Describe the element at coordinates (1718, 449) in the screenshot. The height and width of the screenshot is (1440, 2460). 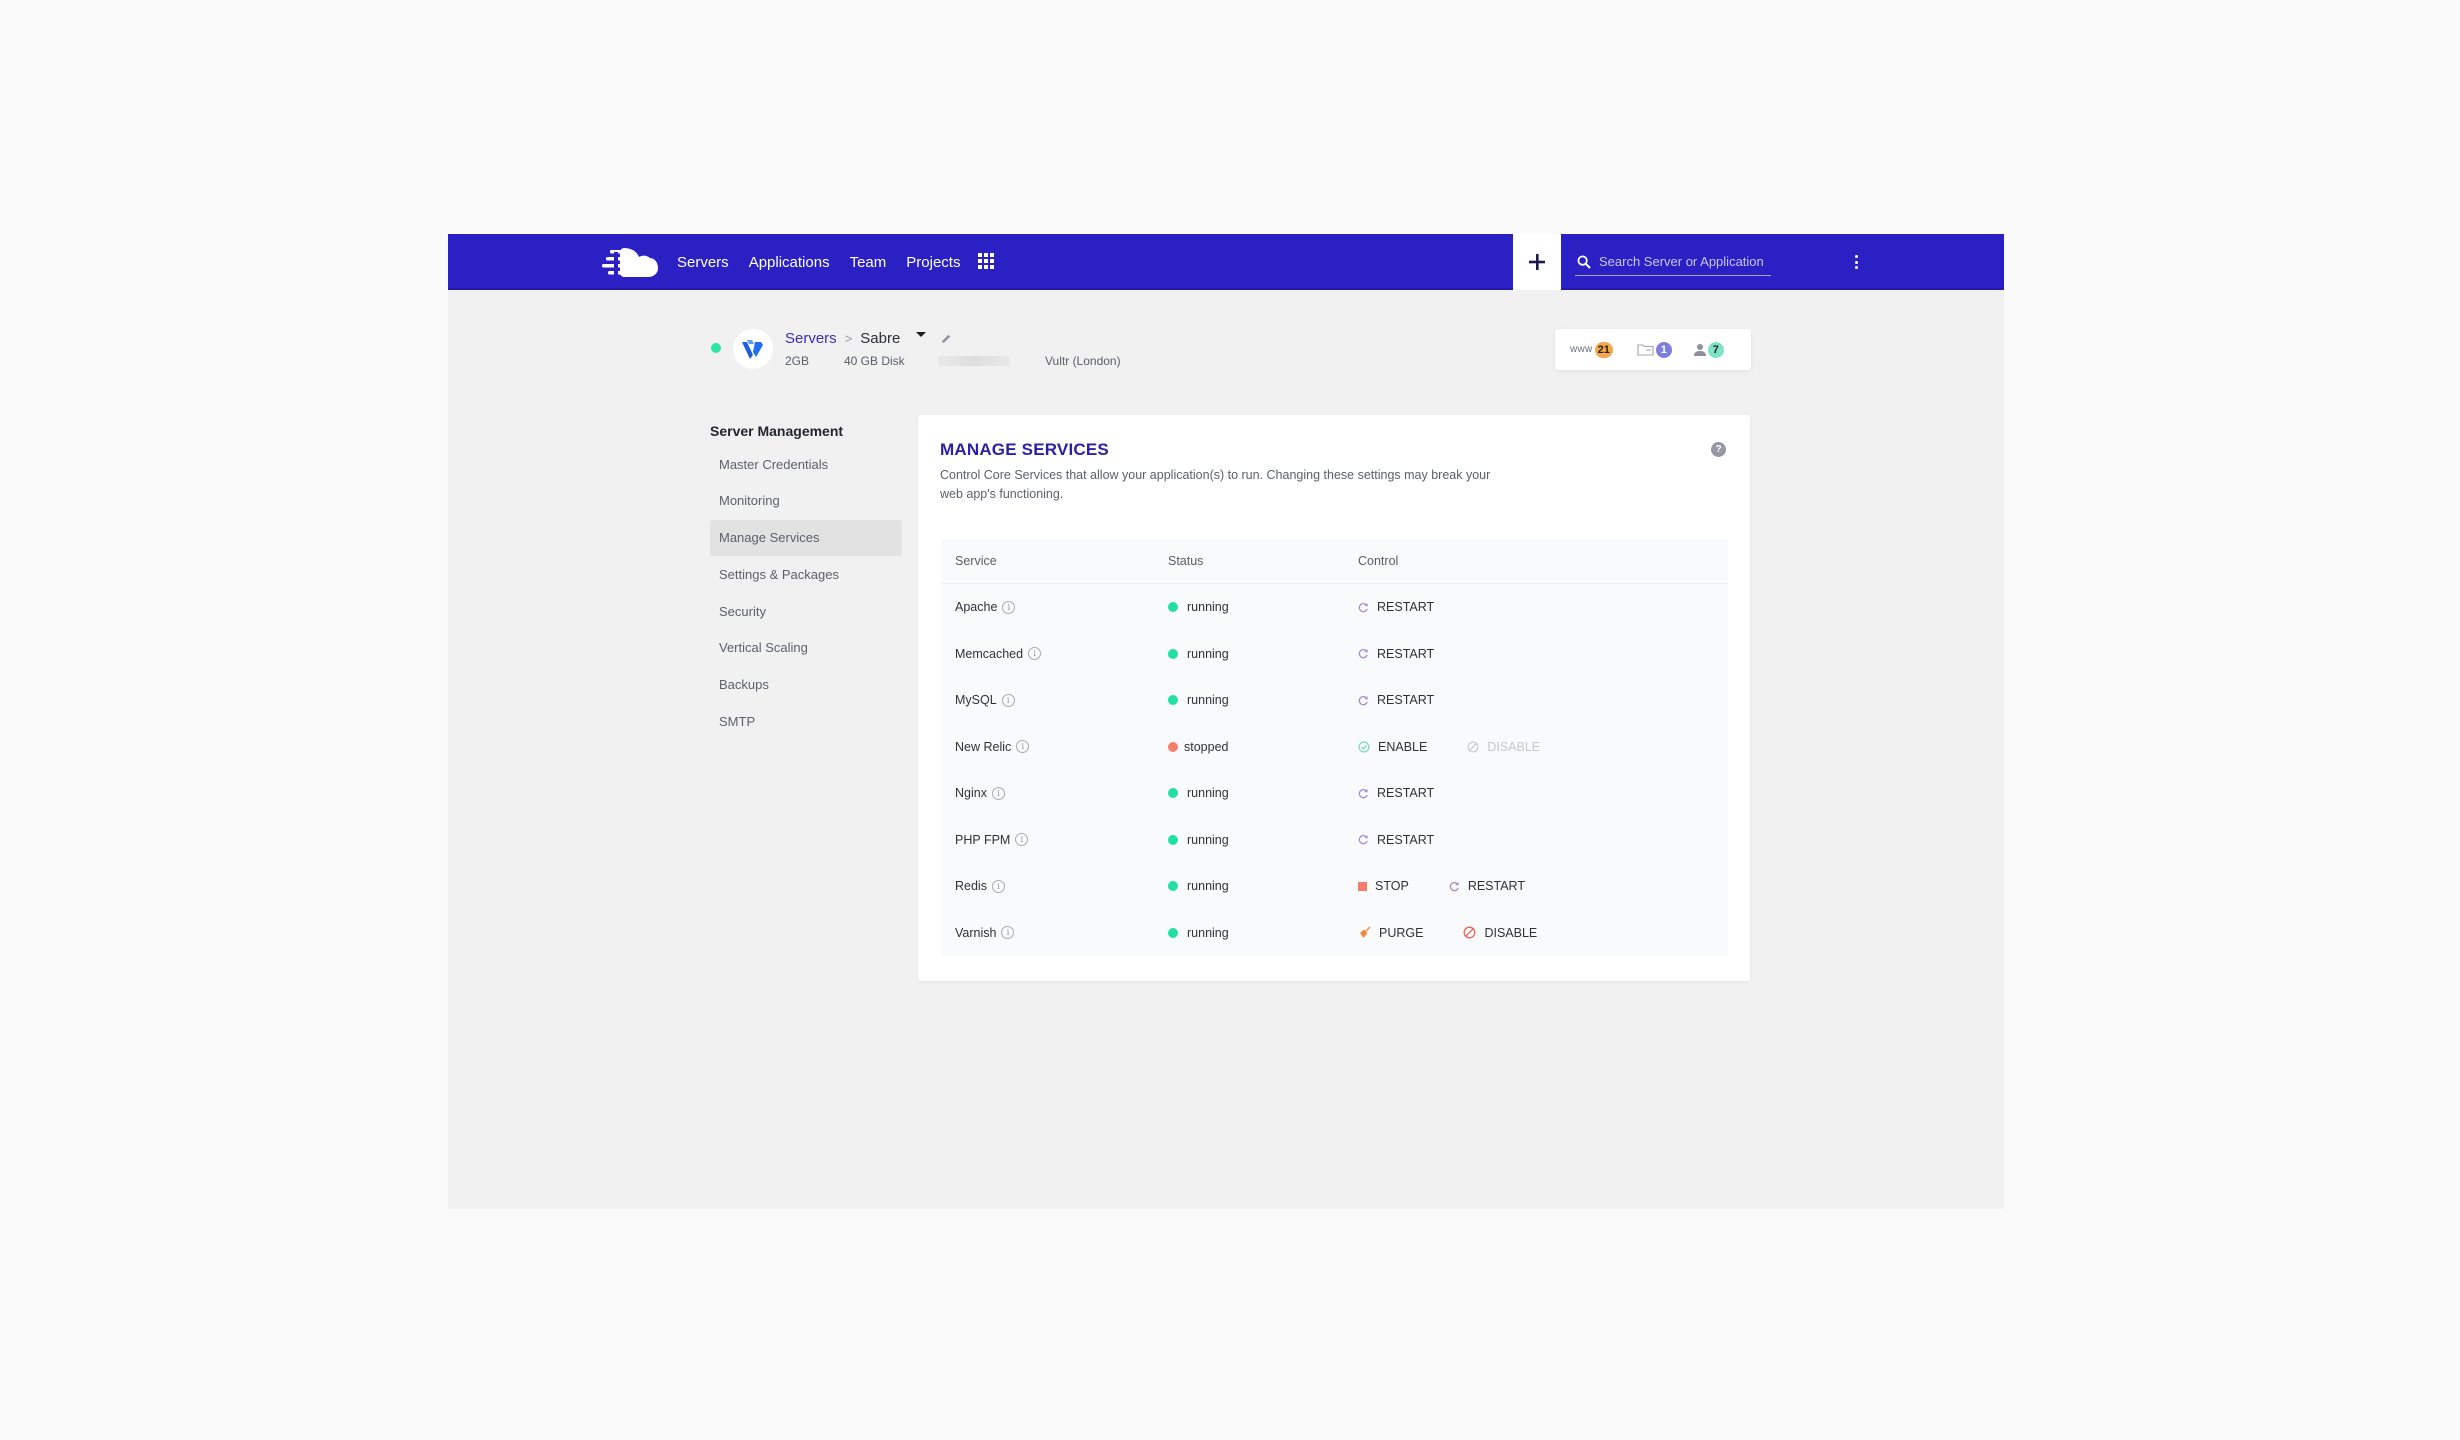
I see `help-question-icon: ?` at that location.